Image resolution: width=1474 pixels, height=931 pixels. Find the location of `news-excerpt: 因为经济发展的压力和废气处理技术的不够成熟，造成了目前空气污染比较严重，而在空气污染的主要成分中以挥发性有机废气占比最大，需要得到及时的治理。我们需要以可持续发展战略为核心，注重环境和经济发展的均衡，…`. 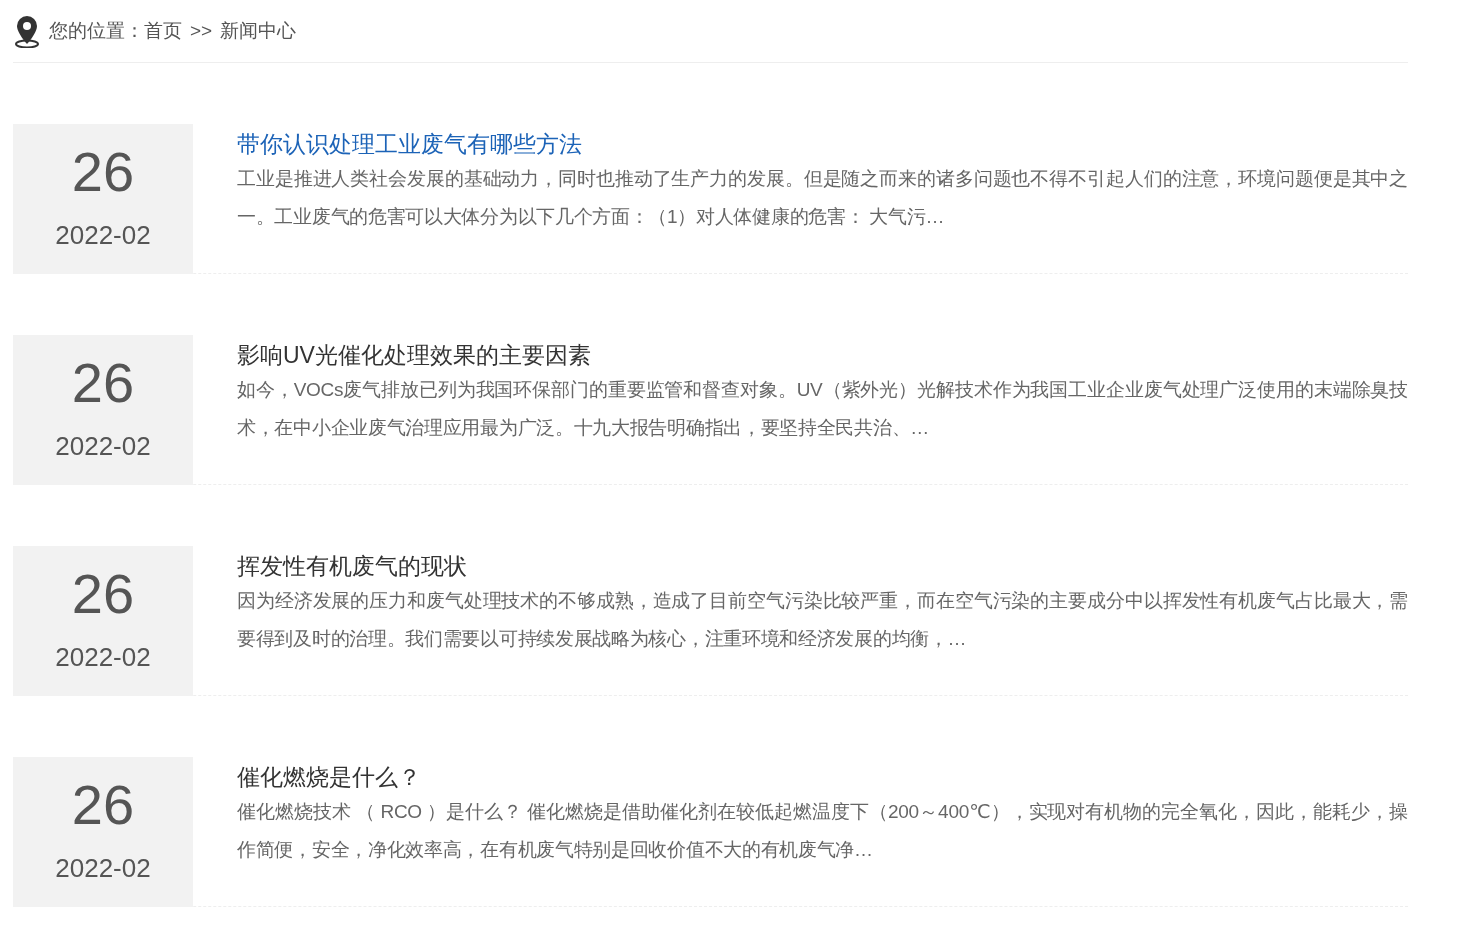

news-excerpt: 因为经济发展的压力和废气处理技术的不够成熟，造成了目前空气污染比较严重，而在空气污染的主要成分中以挥发性有机废气占比最大，需要得到及时的治理。我们需要以可持续发展战略为核心，注重环境和经济发展的均衡，… is located at coordinates (822, 619).